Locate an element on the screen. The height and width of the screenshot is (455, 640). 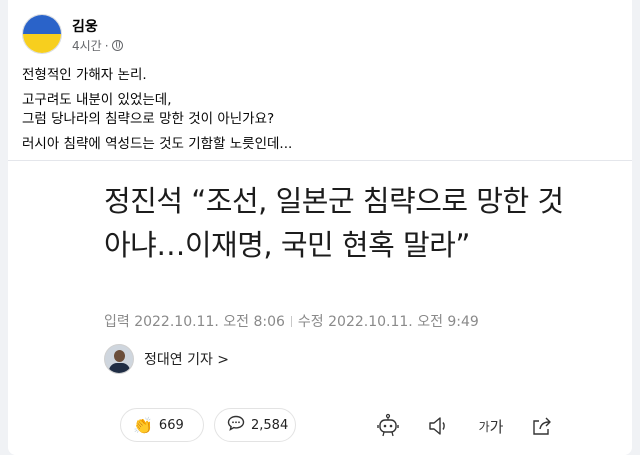
reaction-button: 👏 669 is located at coordinates (162, 425).